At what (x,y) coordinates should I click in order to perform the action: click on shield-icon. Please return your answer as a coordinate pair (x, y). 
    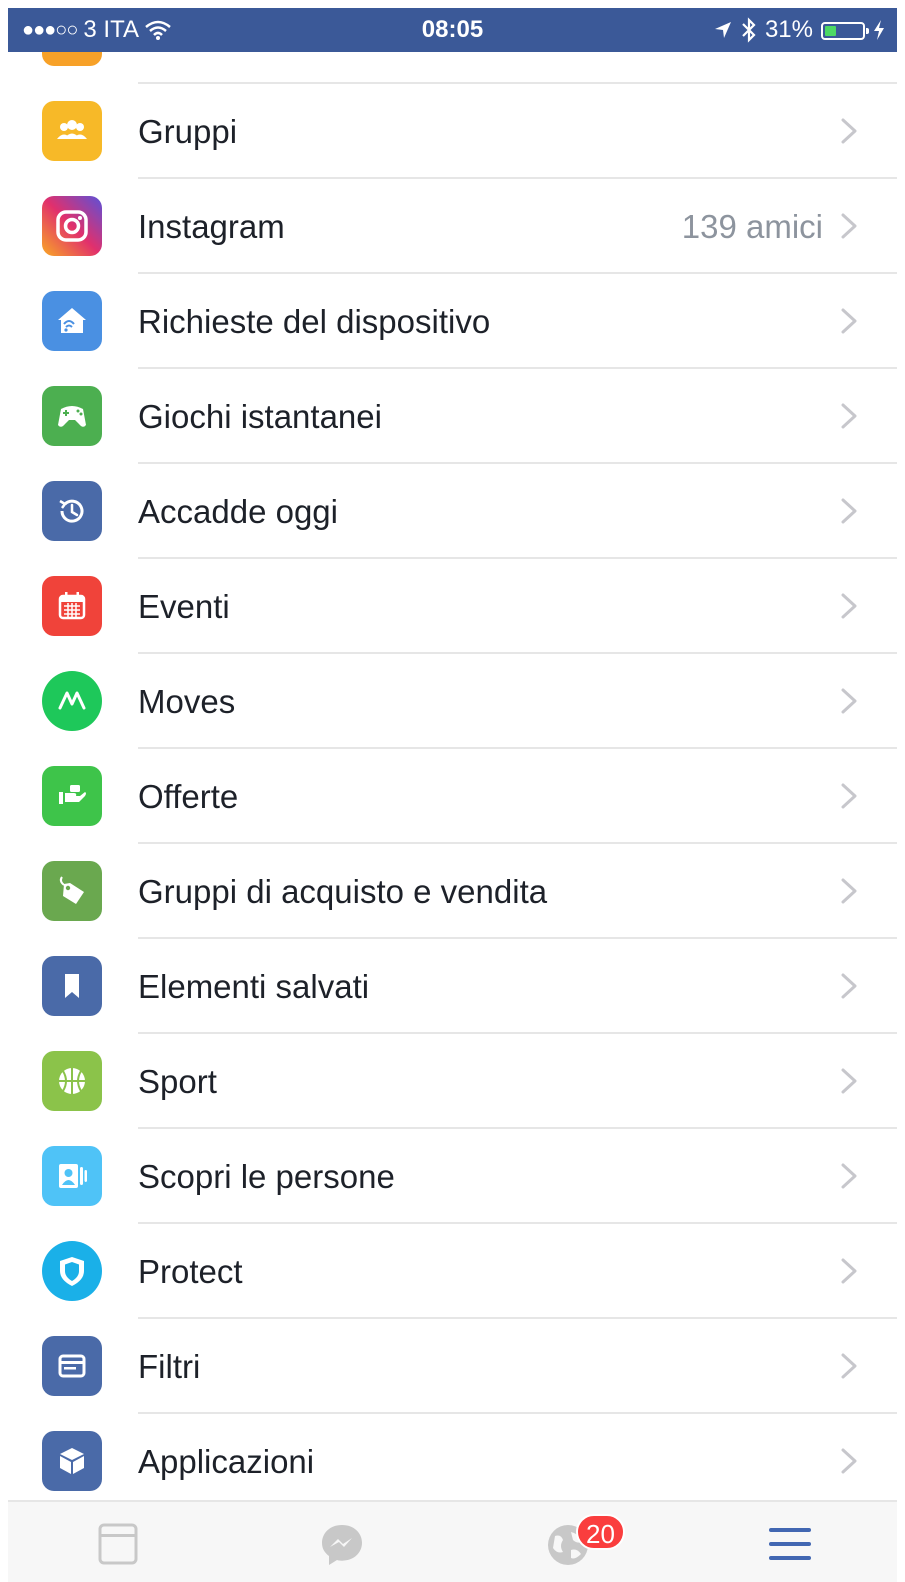
    Looking at the image, I should click on (72, 1271).